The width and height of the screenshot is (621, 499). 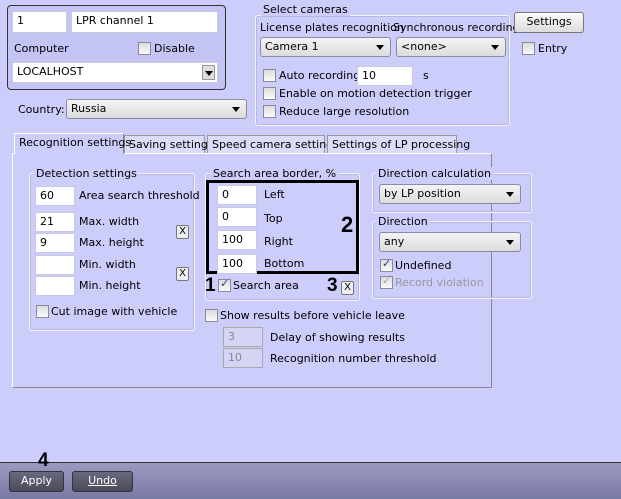 What do you see at coordinates (237, 240) in the screenshot?
I see `right-border-field: 100` at bounding box center [237, 240].